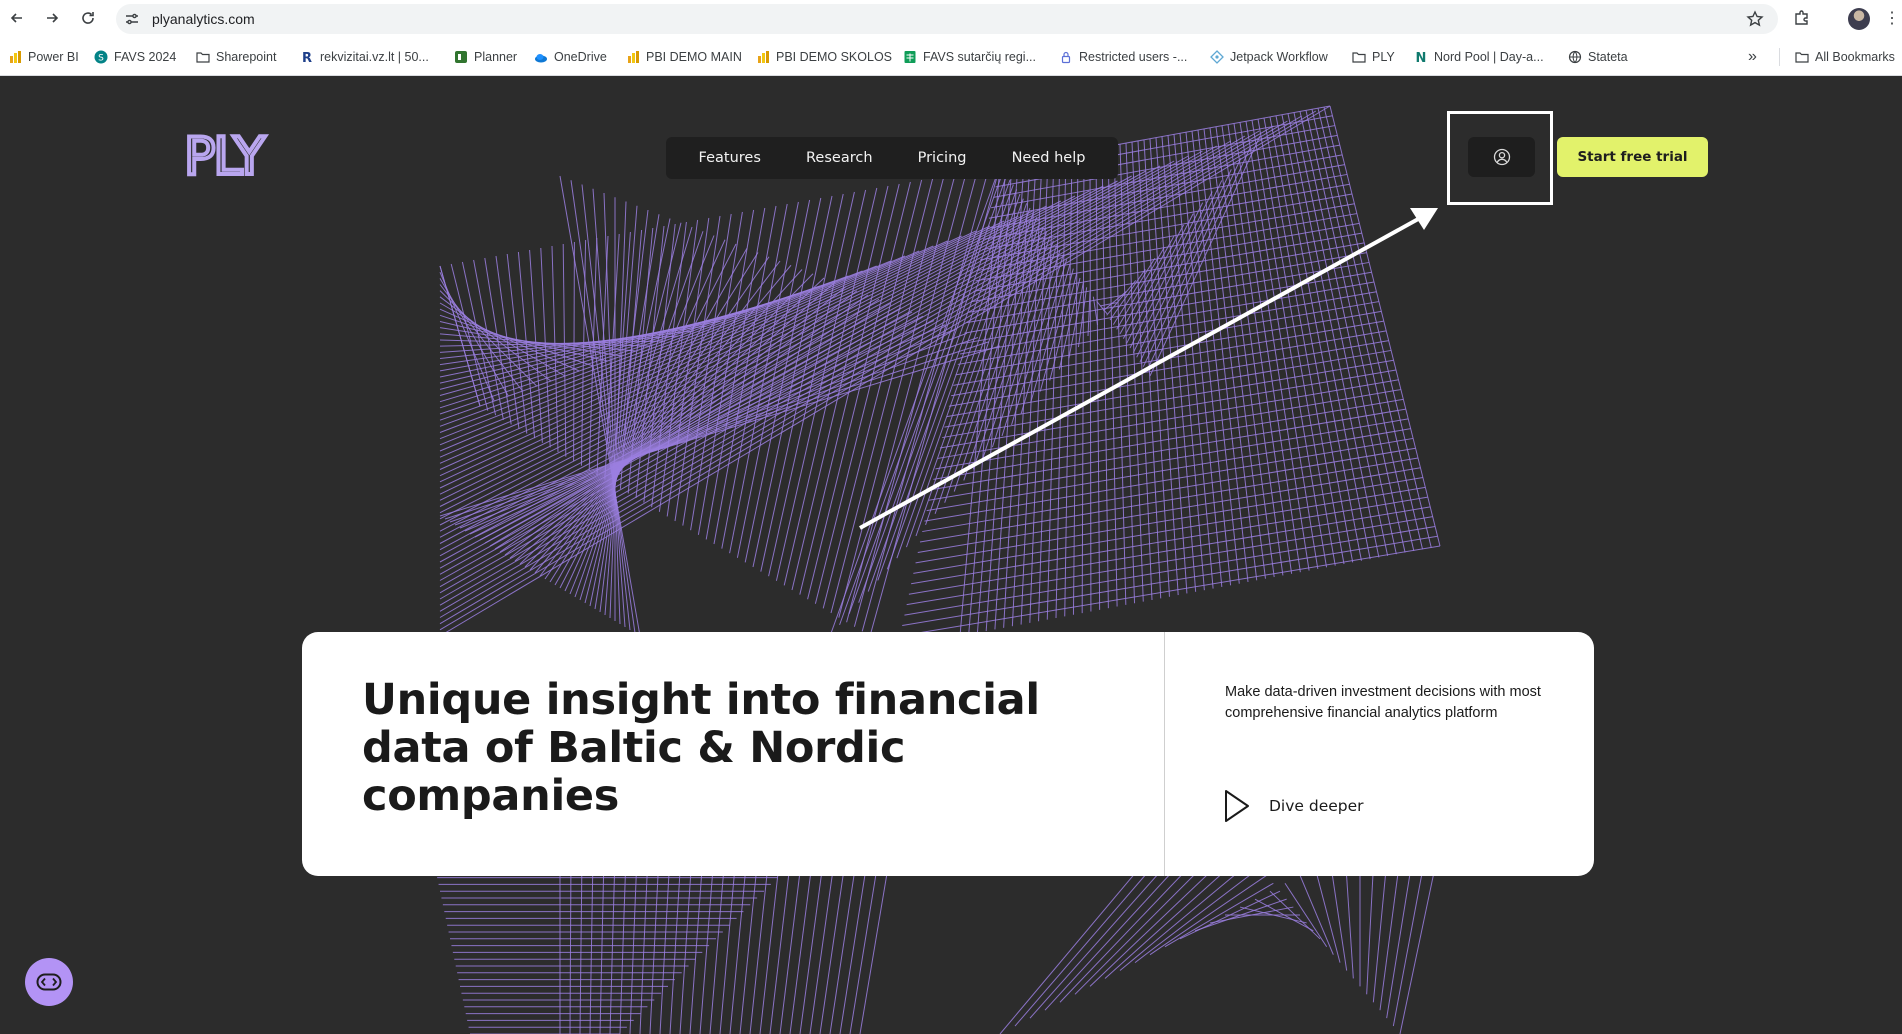 The image size is (1902, 1034). I want to click on arrow-left-icon, so click(16, 18).